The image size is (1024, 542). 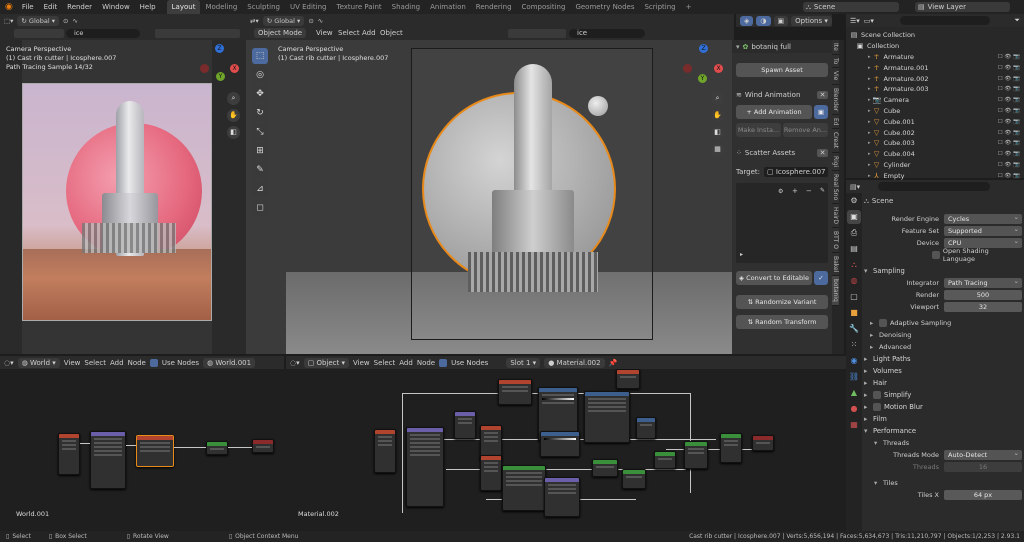 What do you see at coordinates (731, 448) in the screenshot?
I see `material-node-final-mix` at bounding box center [731, 448].